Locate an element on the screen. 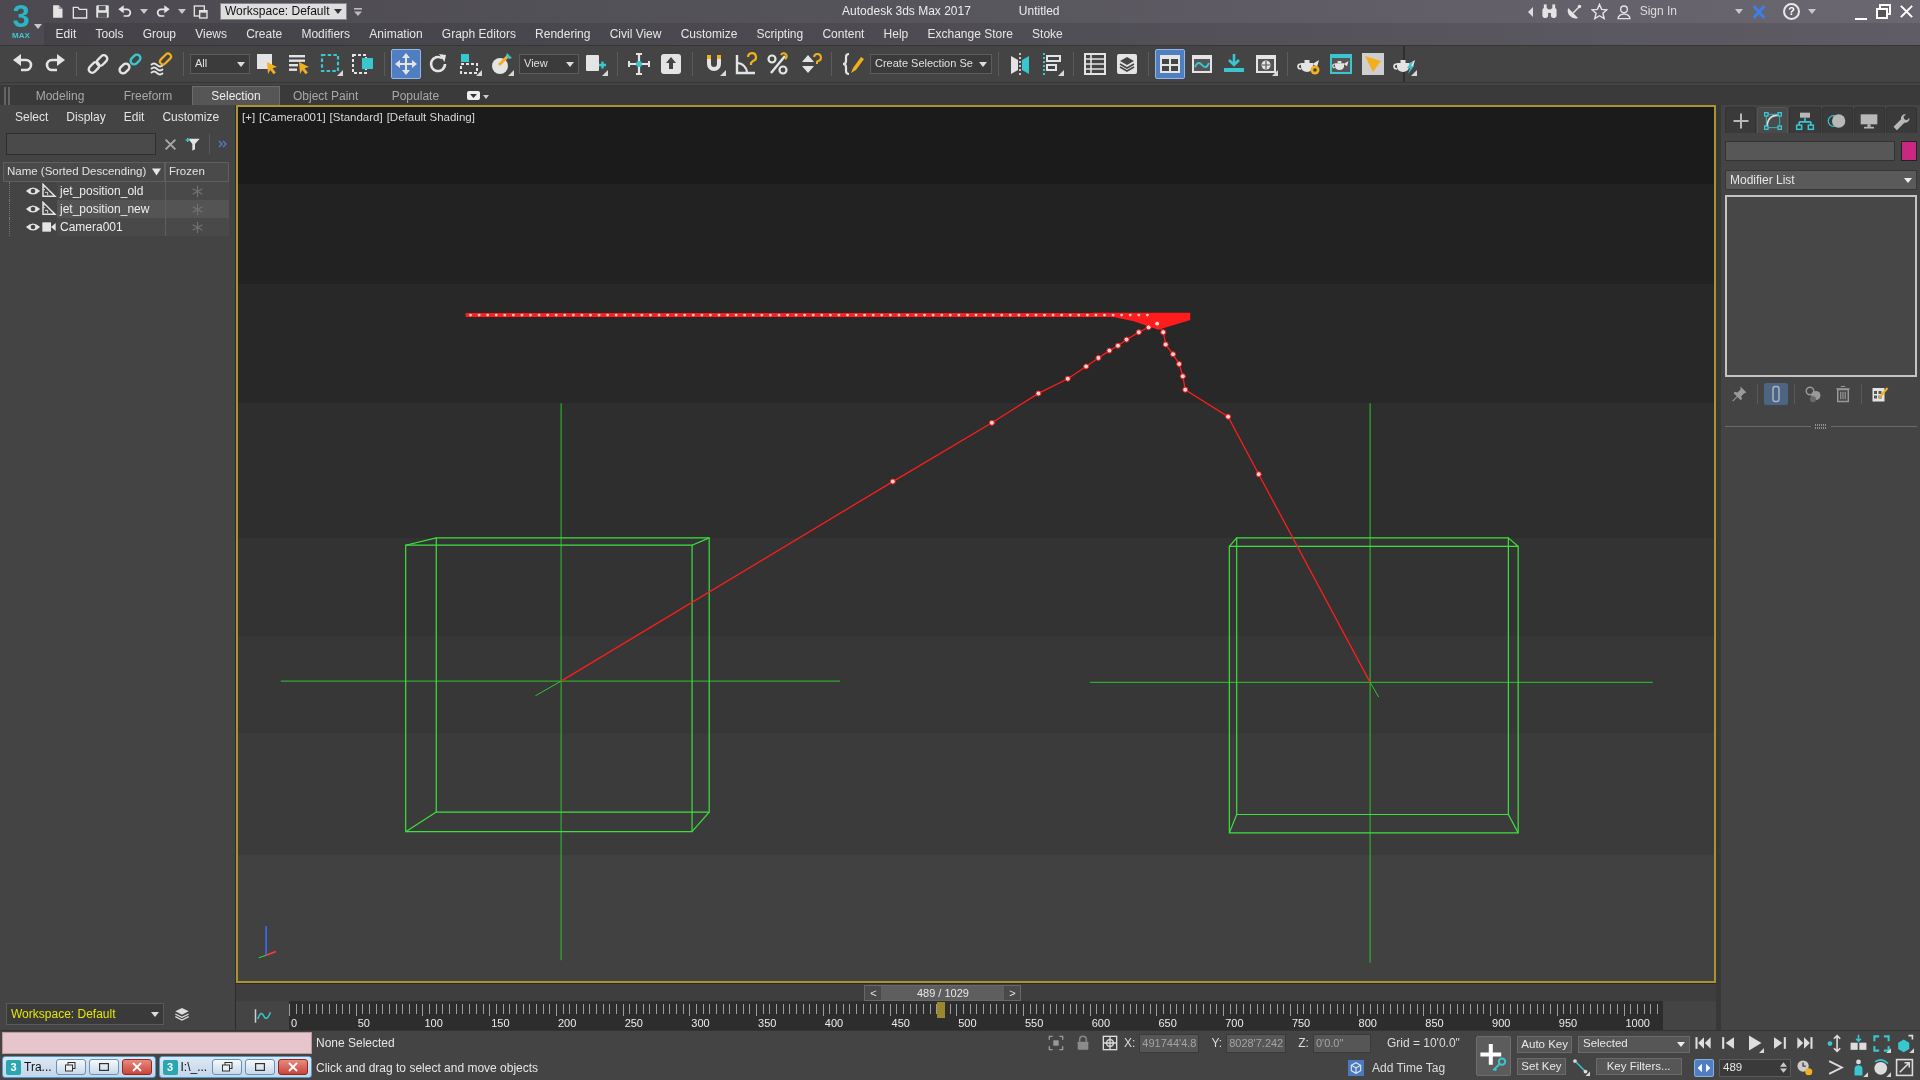  tangent-line-icon is located at coordinates (1580, 1066).